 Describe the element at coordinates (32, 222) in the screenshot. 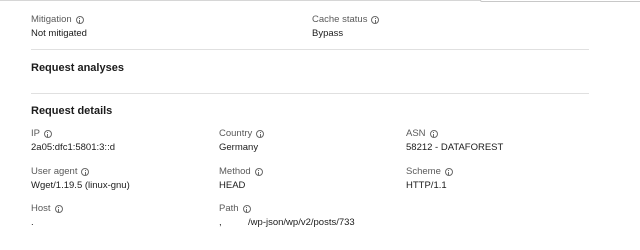

I see `host-value: .` at that location.